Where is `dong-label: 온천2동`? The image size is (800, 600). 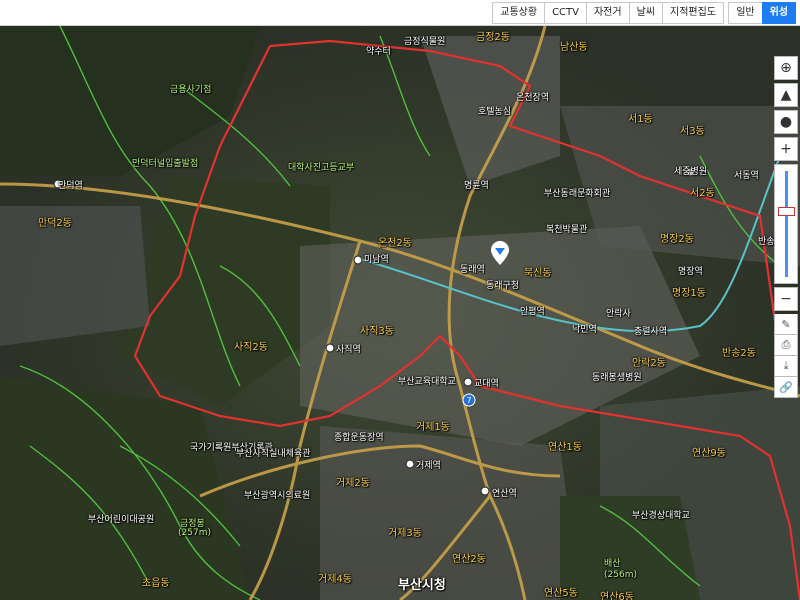 dong-label: 온천2동 is located at coordinates (395, 243).